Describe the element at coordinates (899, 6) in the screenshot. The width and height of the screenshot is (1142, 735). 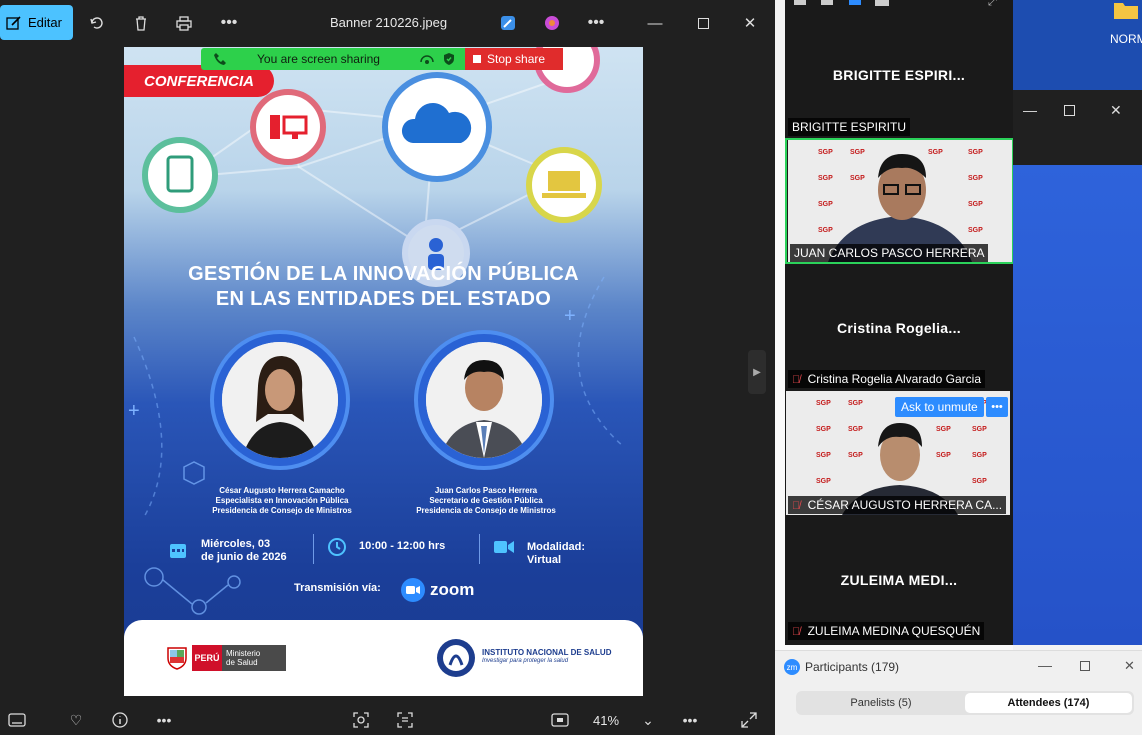
I see `gallery-toolbar: ⤢` at that location.